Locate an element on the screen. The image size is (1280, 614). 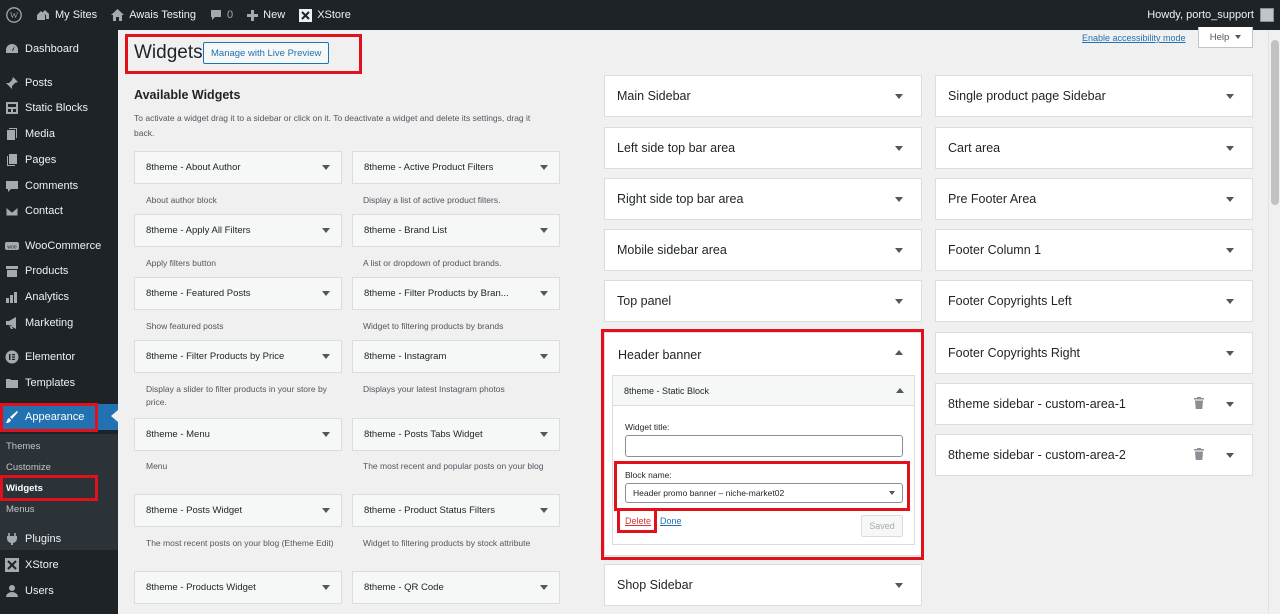
widget-item: 8theme - Posts Widget is located at coordinates (238, 510).